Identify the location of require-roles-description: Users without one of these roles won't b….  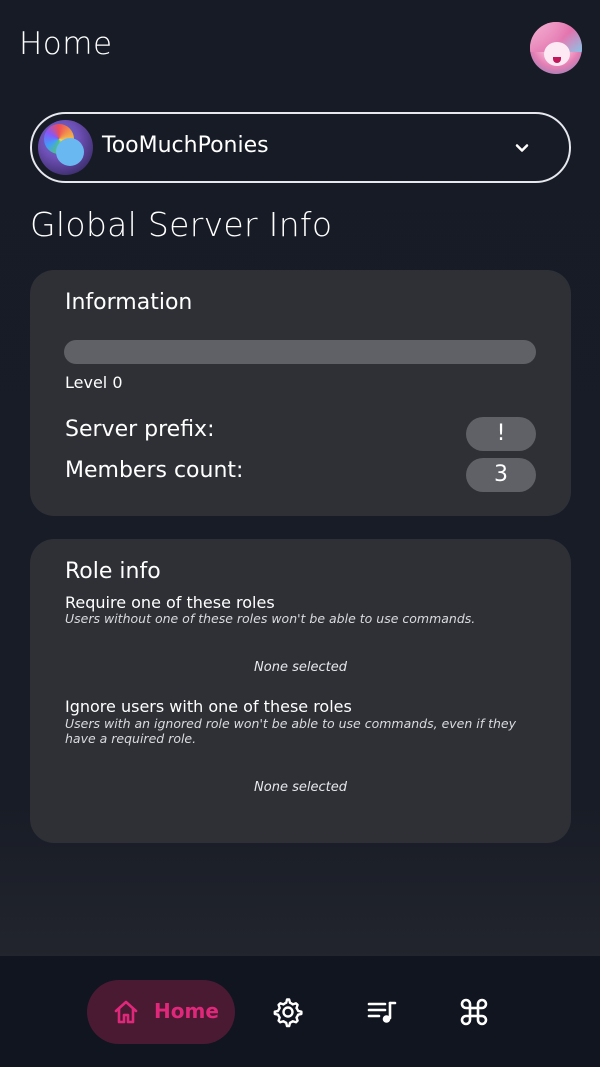
(270, 618).